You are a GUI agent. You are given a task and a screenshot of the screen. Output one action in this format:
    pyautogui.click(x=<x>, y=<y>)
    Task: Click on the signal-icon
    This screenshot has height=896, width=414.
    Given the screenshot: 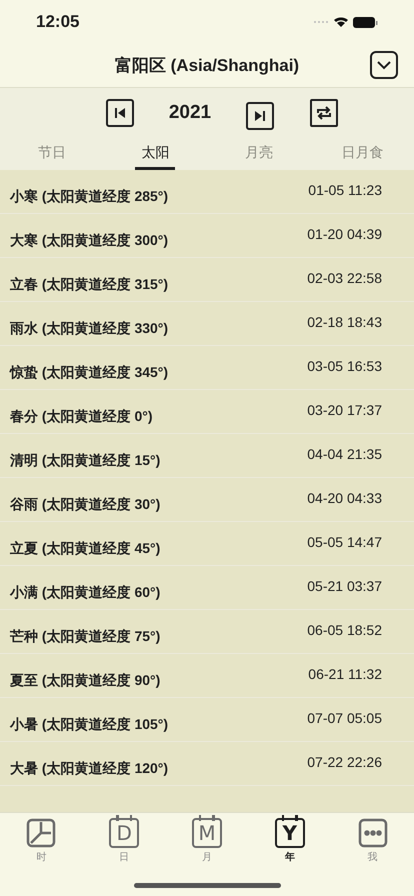 What is the action you would take?
    pyautogui.click(x=321, y=22)
    